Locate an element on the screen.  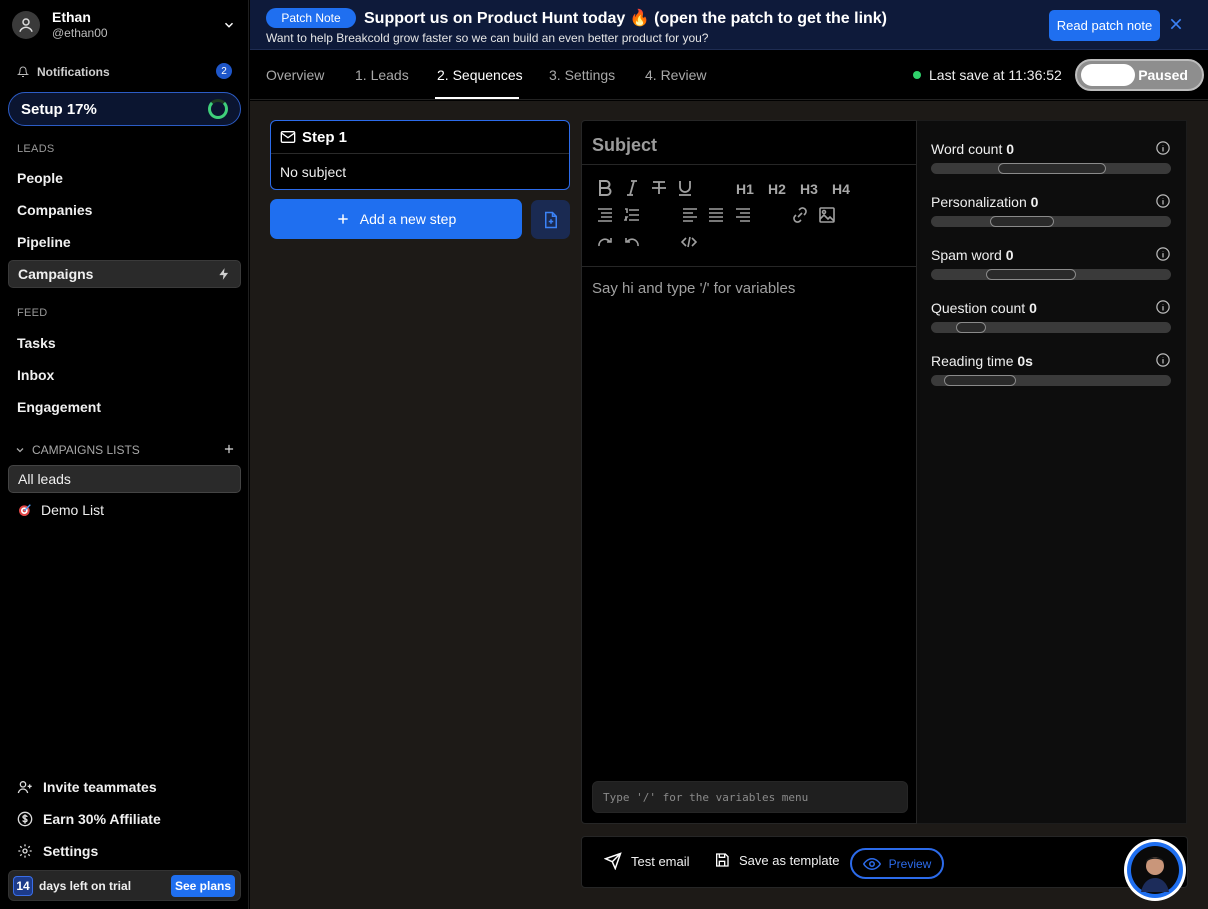
leads-section-label: LEADS is located at coordinates (36, 149).